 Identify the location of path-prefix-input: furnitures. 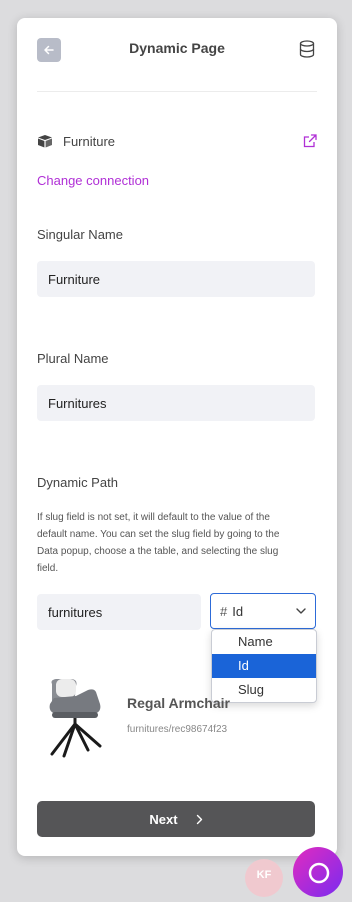
(119, 612).